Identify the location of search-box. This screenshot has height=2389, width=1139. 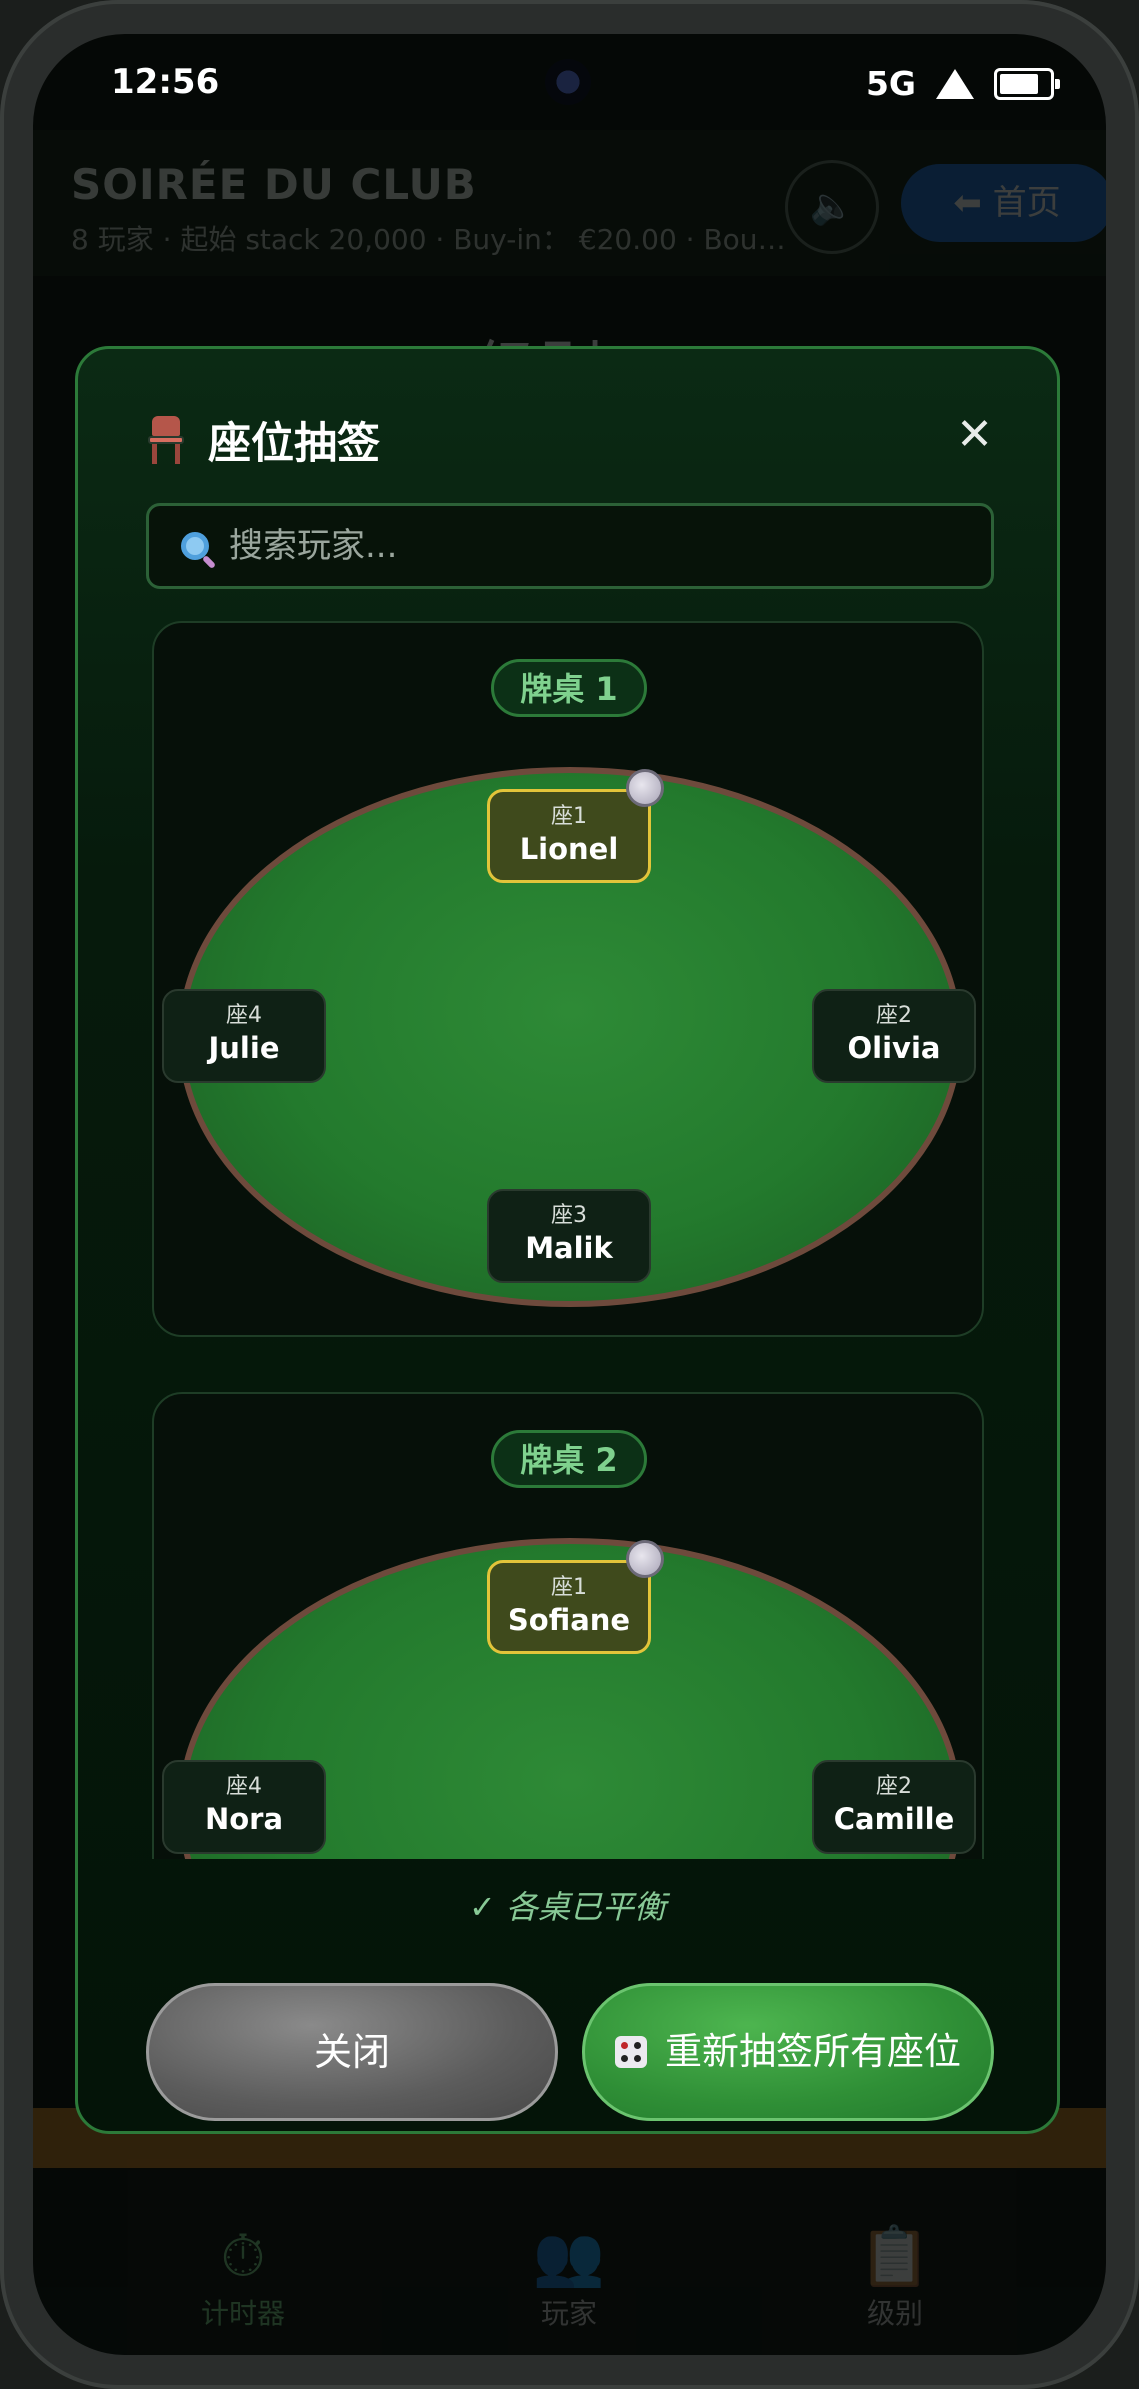
(570, 546).